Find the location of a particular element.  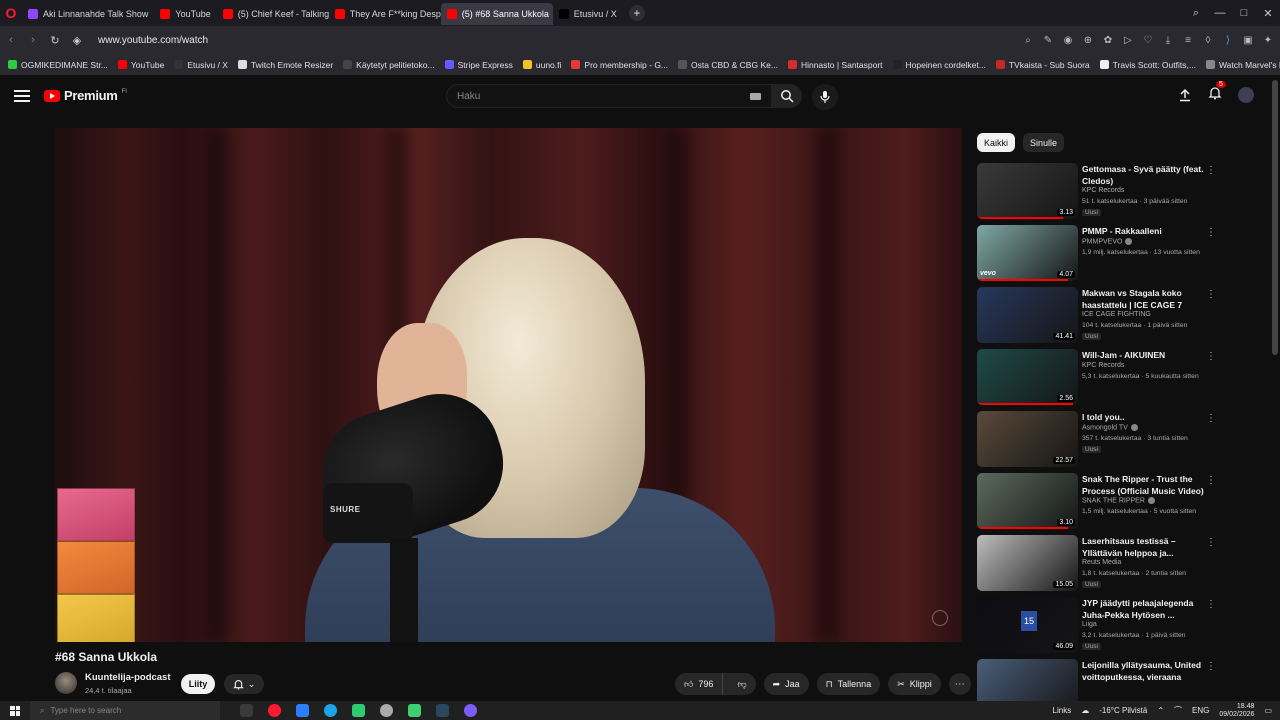

photoshop-icon is located at coordinates (302, 710).